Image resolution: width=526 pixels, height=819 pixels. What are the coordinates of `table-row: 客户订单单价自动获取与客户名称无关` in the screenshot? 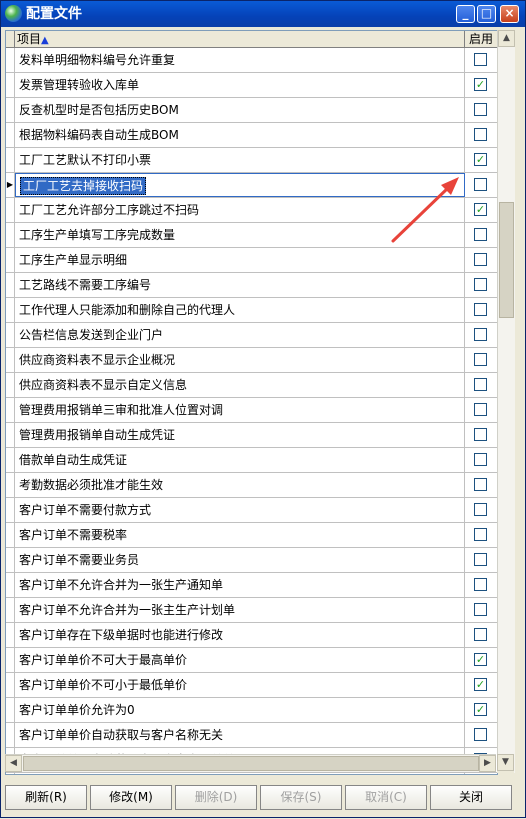 It's located at (251, 735).